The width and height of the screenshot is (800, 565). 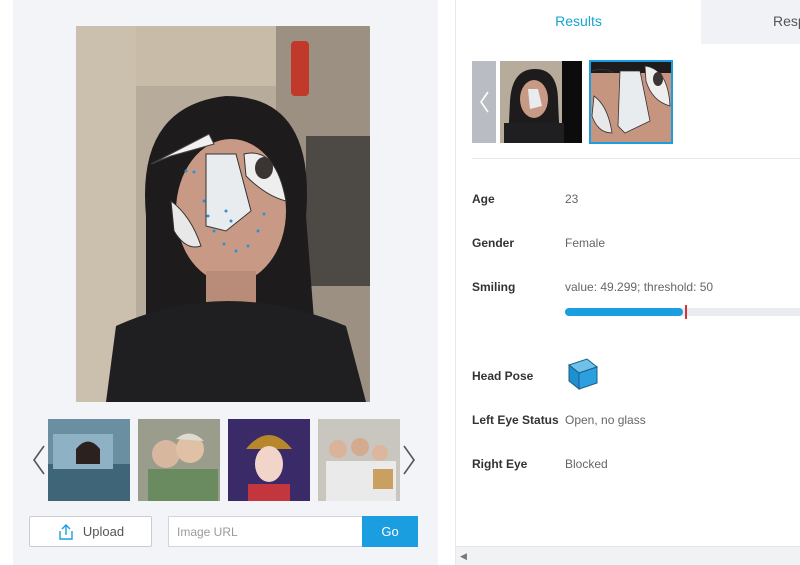 I want to click on smile-threshold-marker, so click(x=686, y=312).